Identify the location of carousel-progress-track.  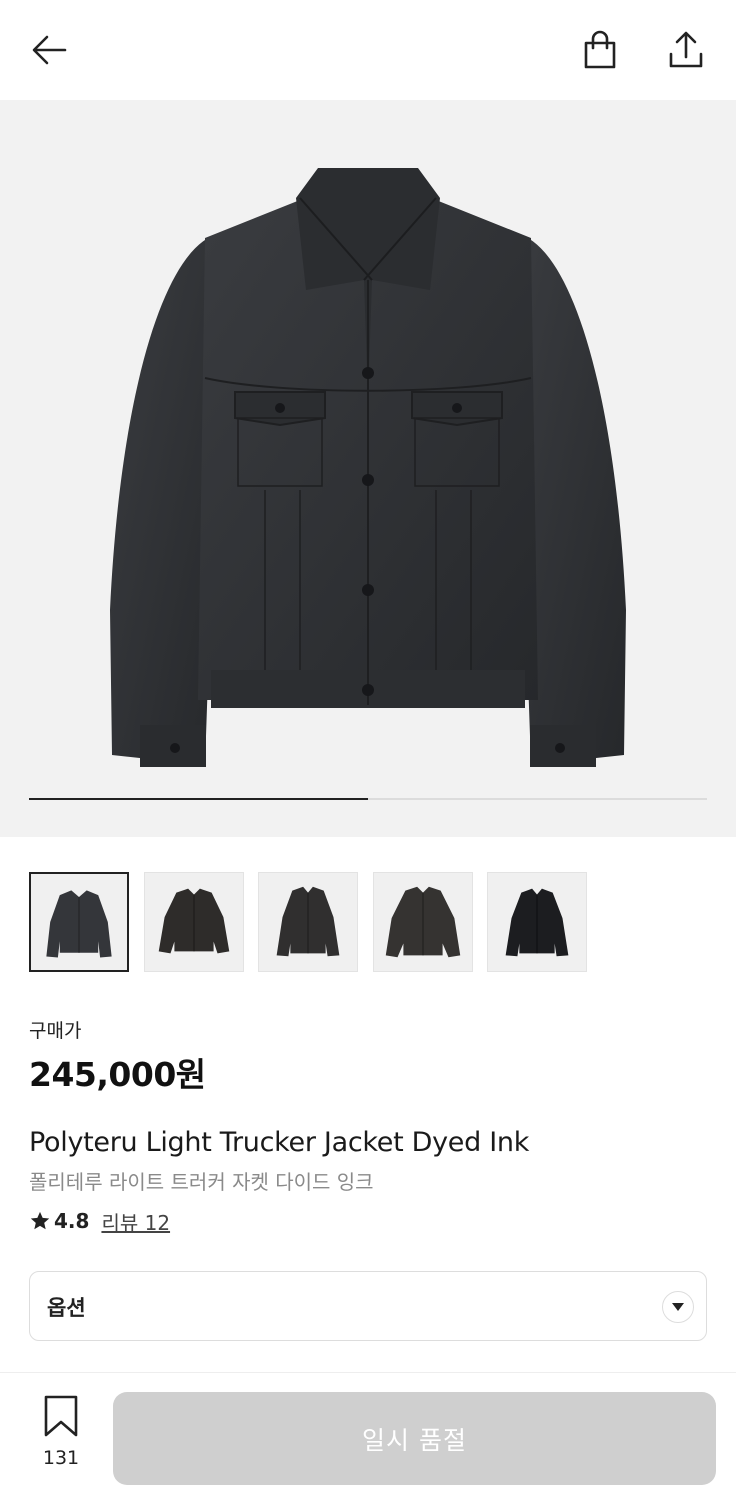
(368, 799).